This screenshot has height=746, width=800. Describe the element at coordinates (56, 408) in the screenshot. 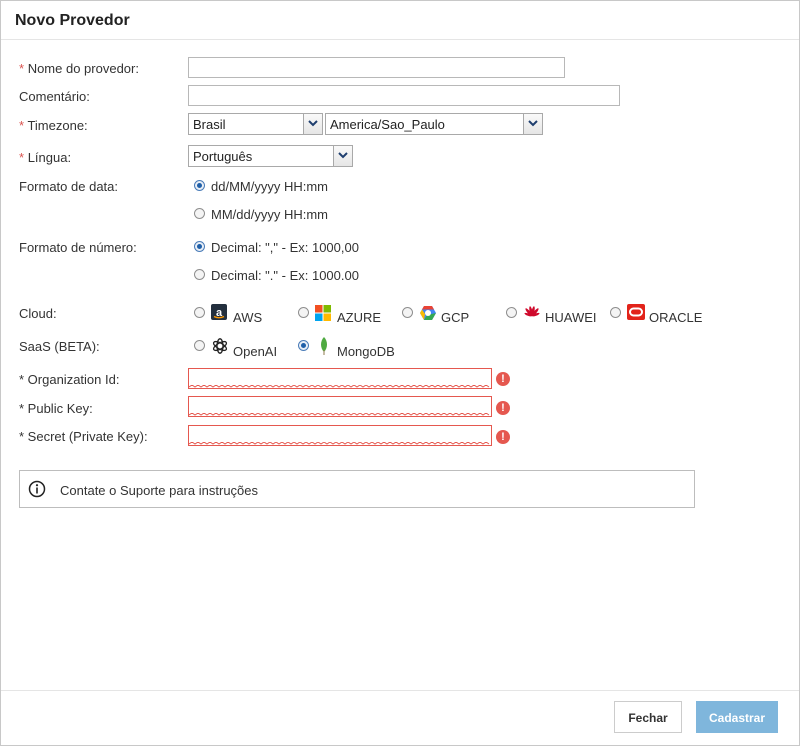

I see `public-key-label: * Public Key:` at that location.